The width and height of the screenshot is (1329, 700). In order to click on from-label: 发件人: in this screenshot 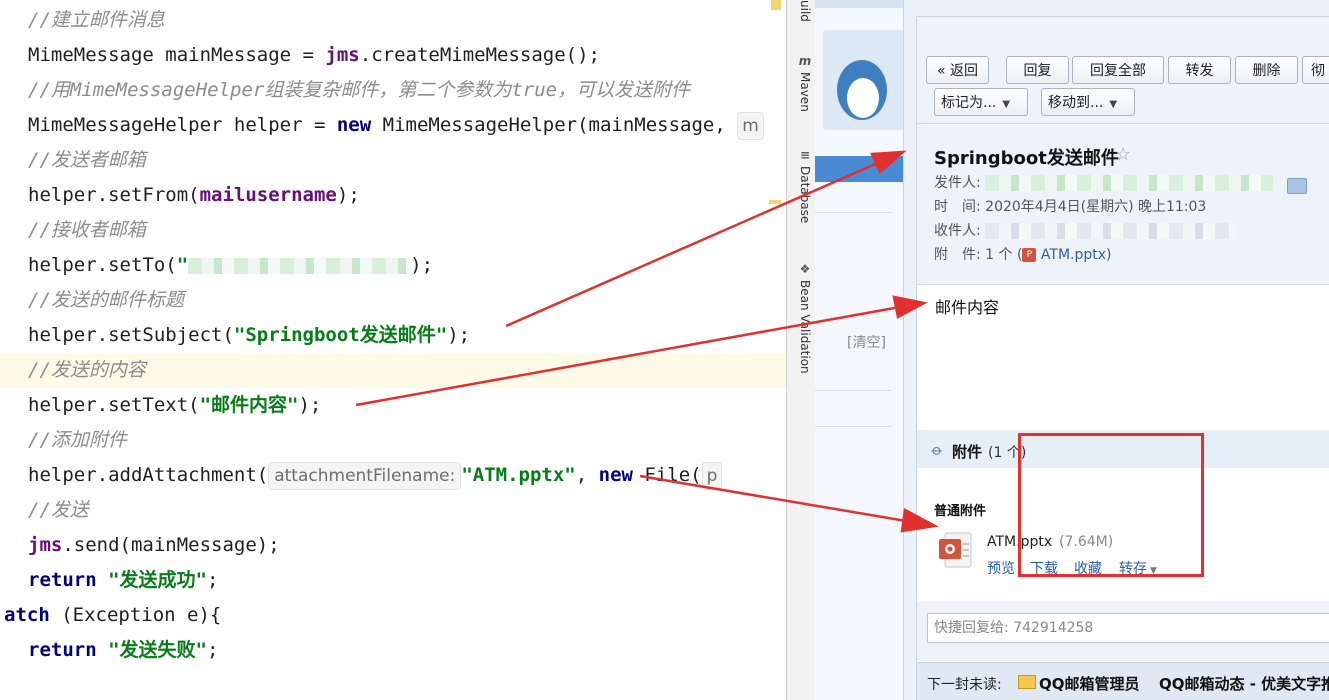, I will do `click(957, 183)`.